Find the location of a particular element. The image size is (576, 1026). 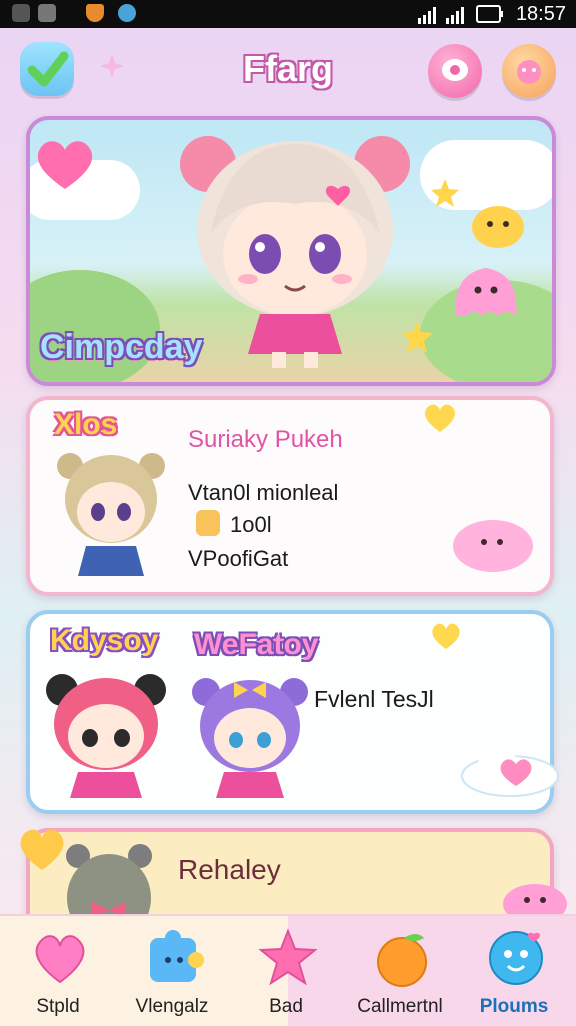

coin-icon is located at coordinates (208, 523).